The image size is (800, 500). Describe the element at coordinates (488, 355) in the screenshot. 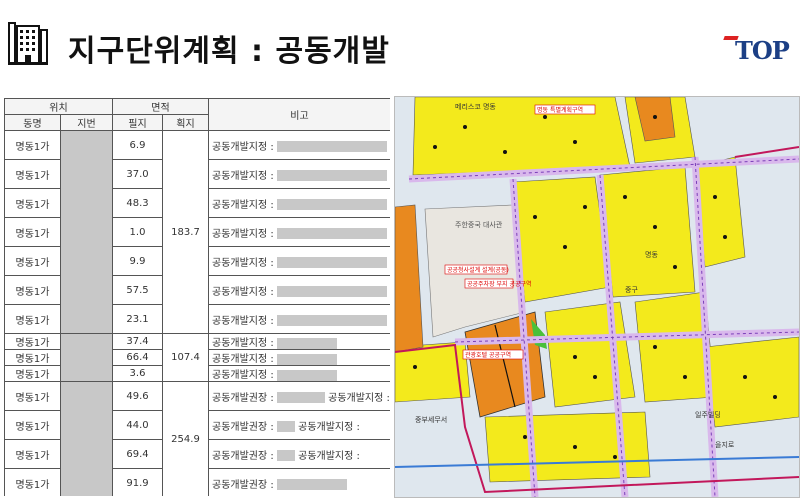

I see `zone-label-4: 관광호텔 공공구역` at that location.